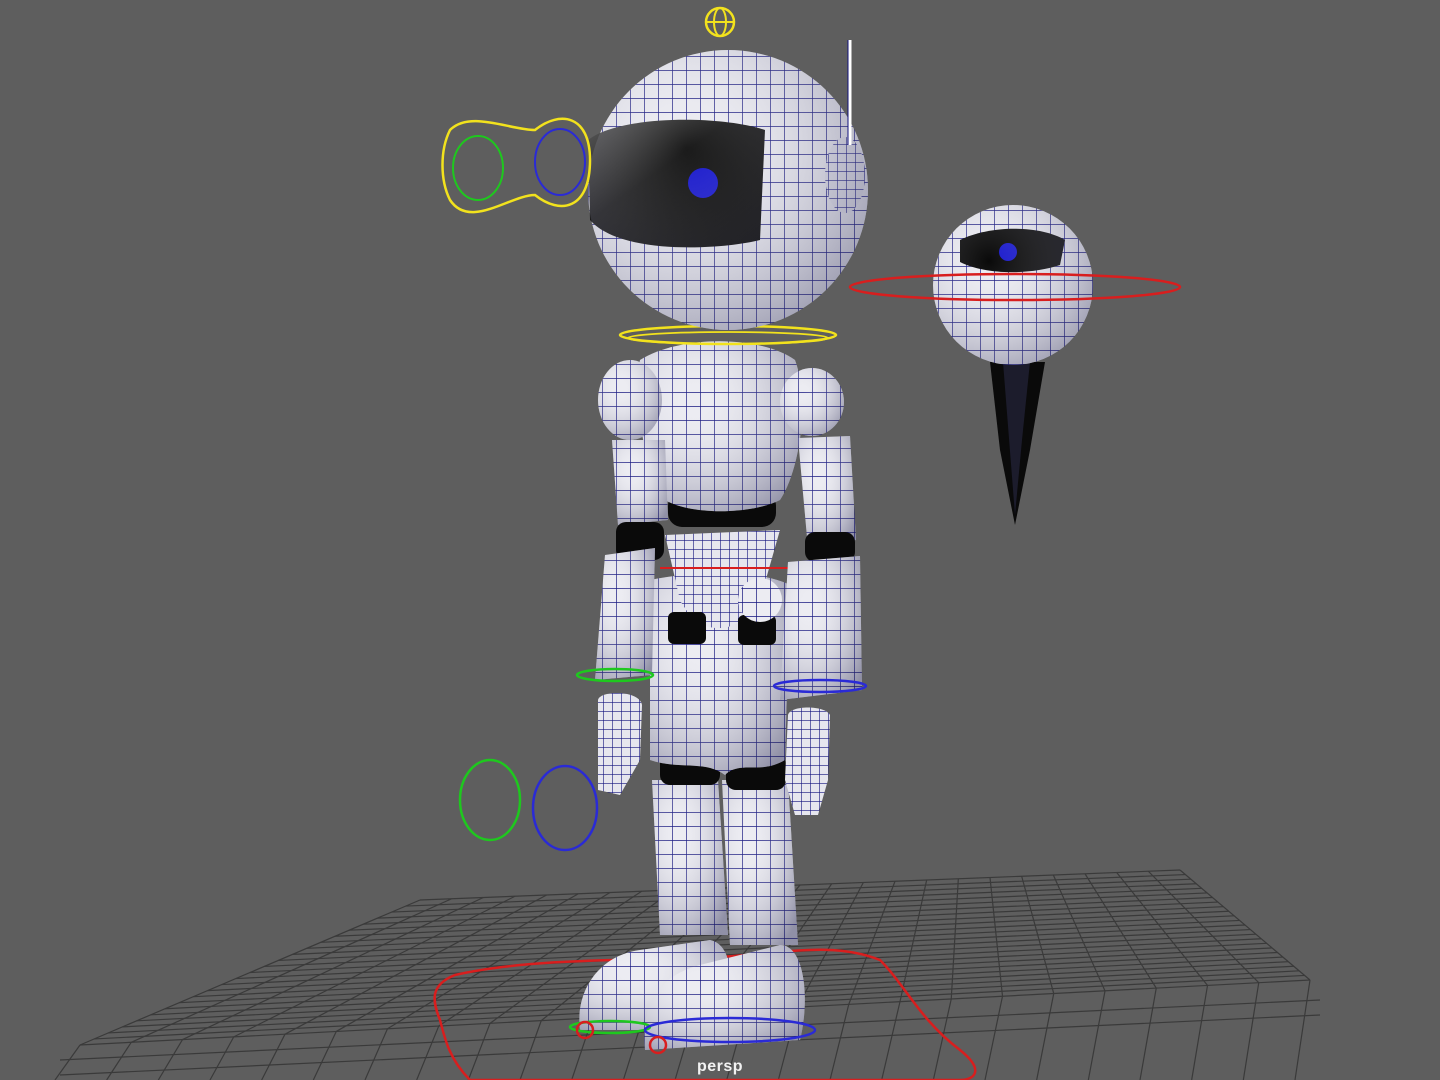 The image size is (1440, 1080). What do you see at coordinates (1015, 365) in the screenshot?
I see `eye-target-control` at bounding box center [1015, 365].